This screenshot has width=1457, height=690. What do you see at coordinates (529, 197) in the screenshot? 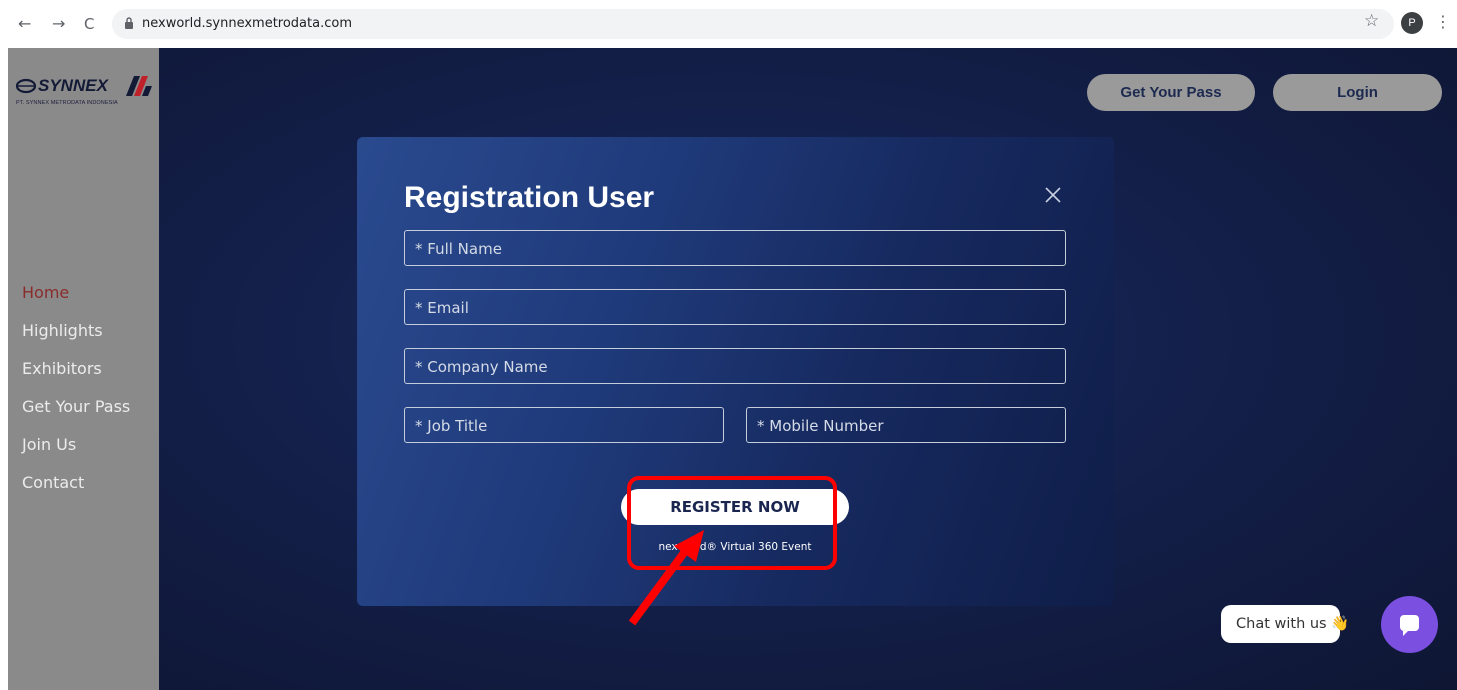
I see `modal-title: Registration User` at bounding box center [529, 197].